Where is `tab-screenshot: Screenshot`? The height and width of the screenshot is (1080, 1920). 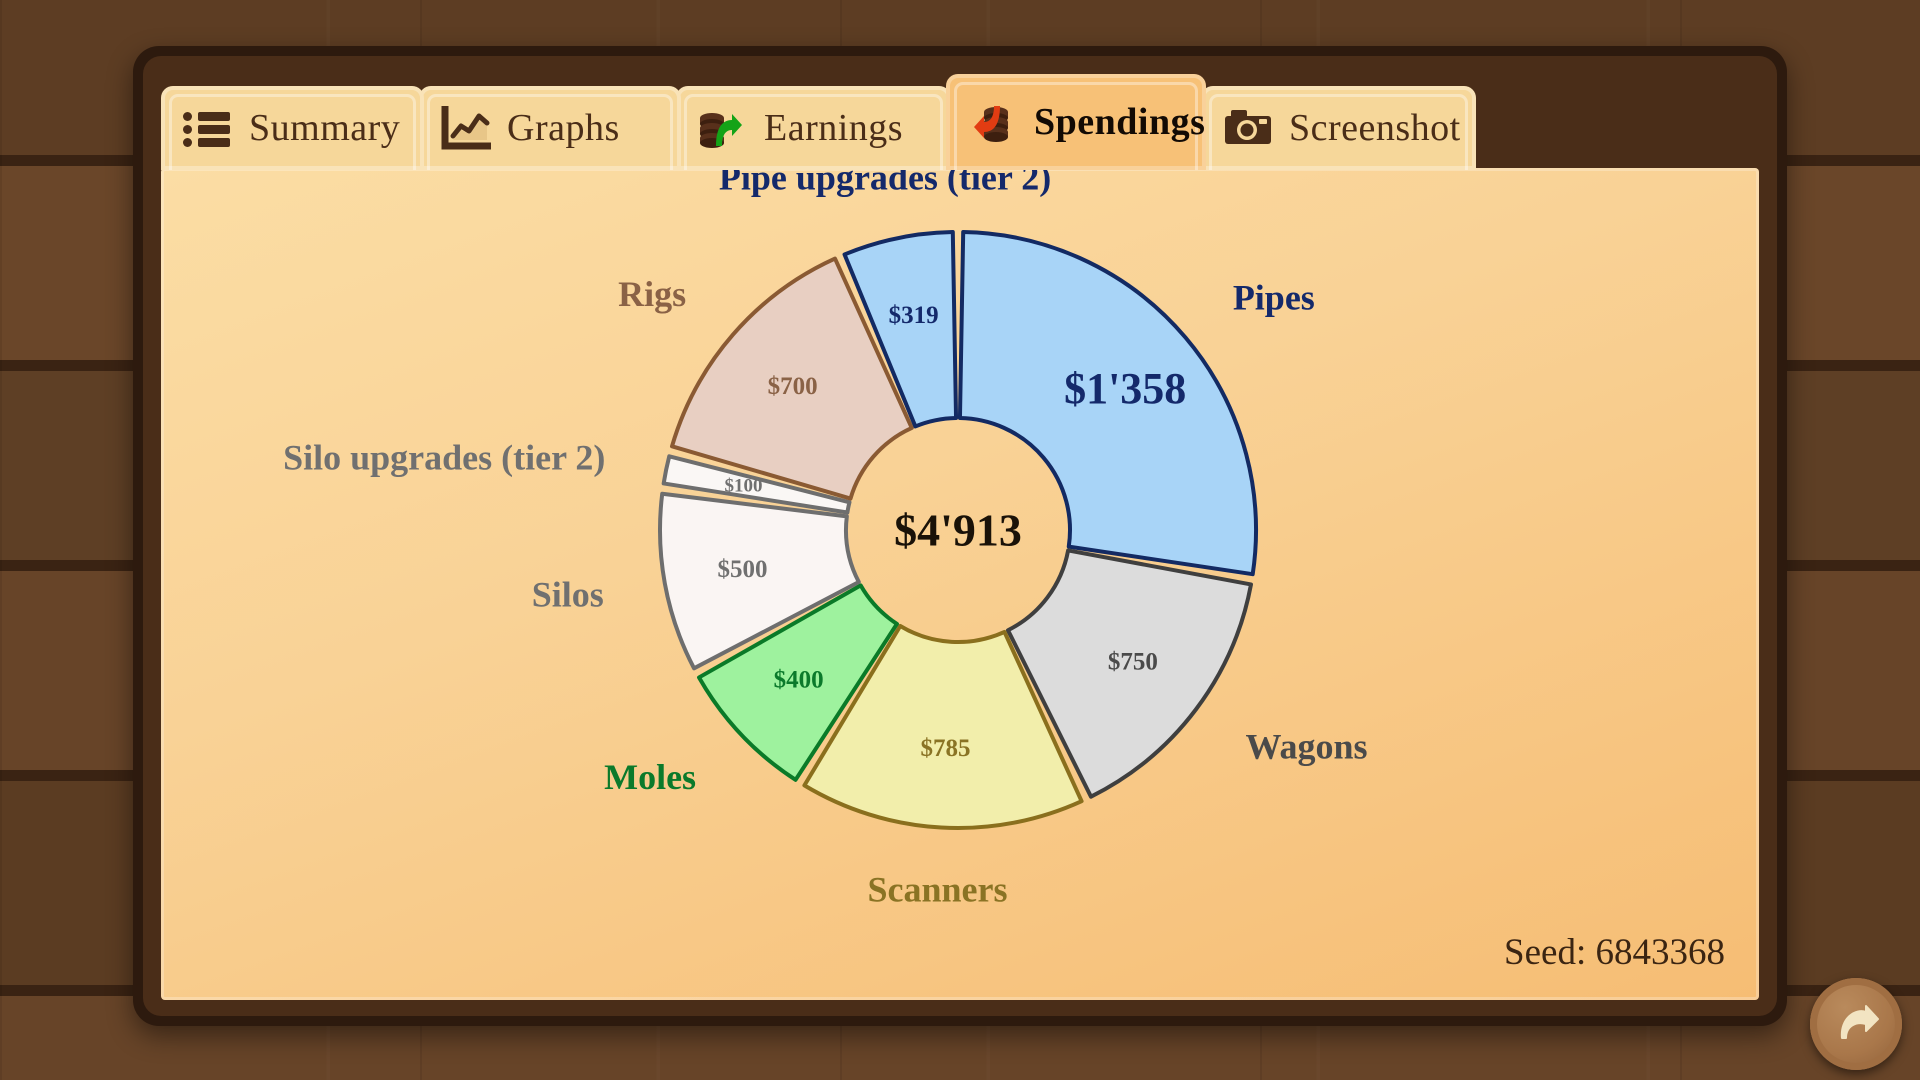 tab-screenshot: Screenshot is located at coordinates (1338, 128).